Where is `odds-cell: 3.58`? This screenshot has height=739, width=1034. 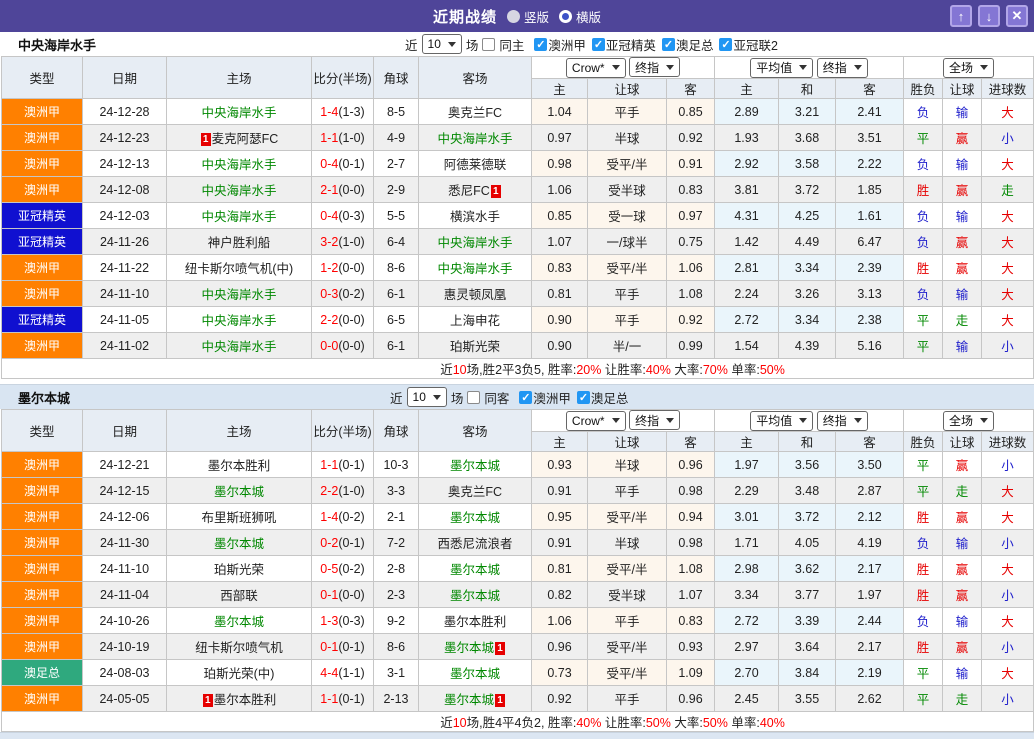
odds-cell: 3.58 is located at coordinates (807, 163).